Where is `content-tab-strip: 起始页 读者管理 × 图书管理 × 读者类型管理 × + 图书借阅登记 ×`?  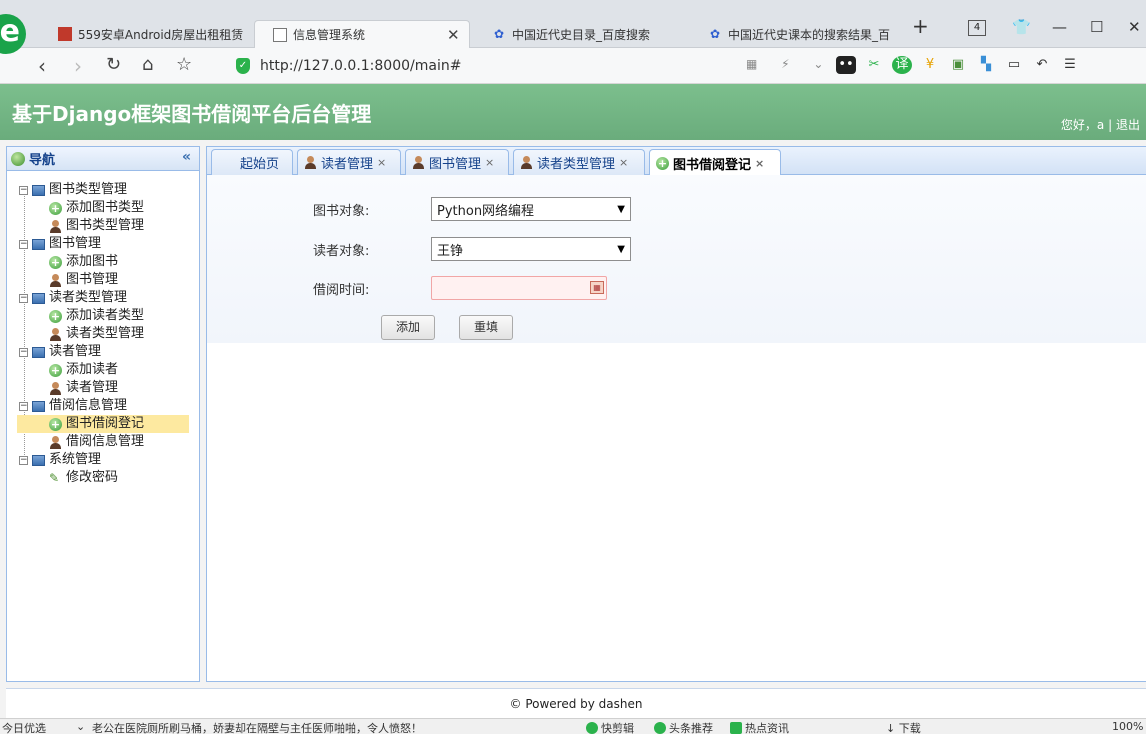
content-tab-strip: 起始页 读者管理 × 图书管理 × 读者类型管理 × + 图书借阅登记 × is located at coordinates (676, 161).